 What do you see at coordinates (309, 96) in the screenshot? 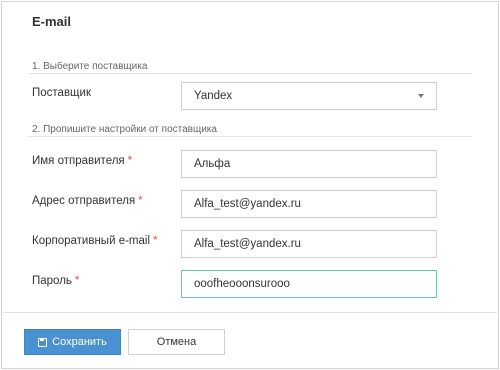
I see `provider-select: Yandex` at bounding box center [309, 96].